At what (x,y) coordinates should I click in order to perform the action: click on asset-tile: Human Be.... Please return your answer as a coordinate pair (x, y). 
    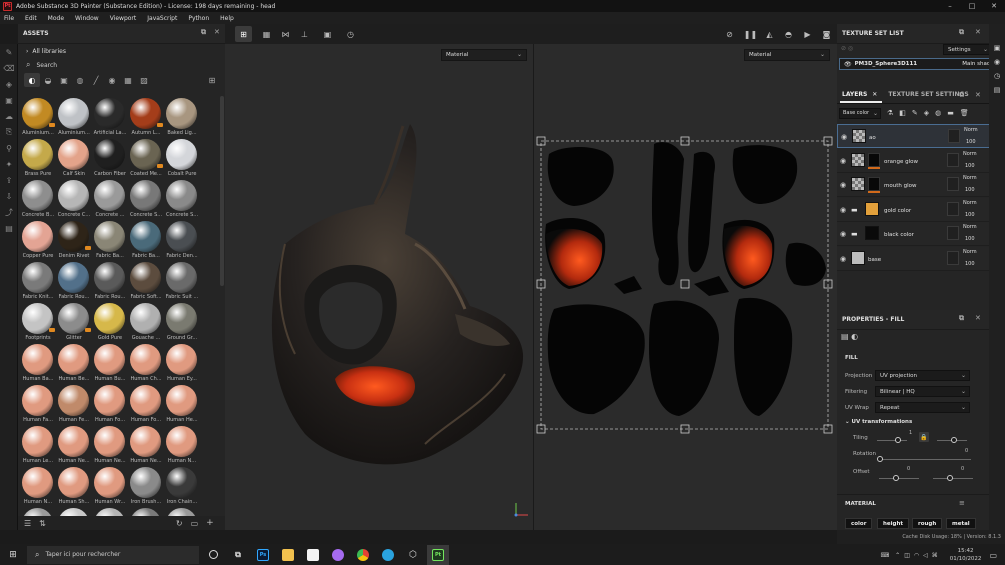
    Looking at the image, I should click on (74, 364).